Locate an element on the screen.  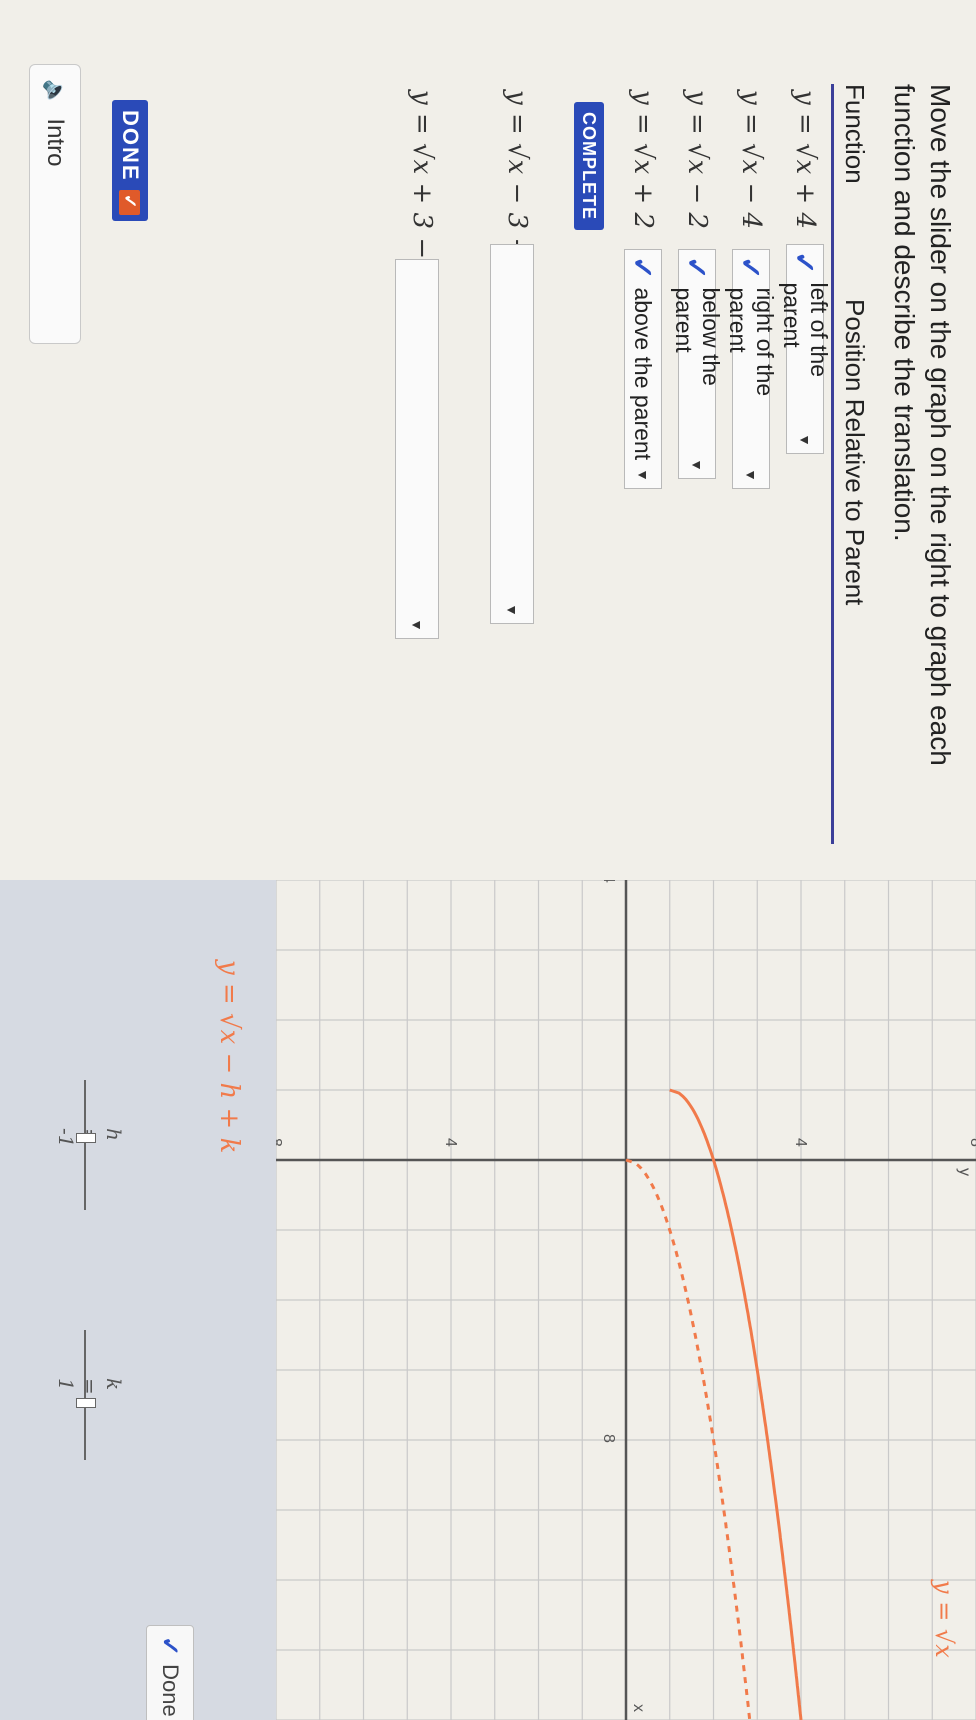
table-row: y = √x − 4 ✓ right of the parent ▼ is located at coordinates (751, 464).